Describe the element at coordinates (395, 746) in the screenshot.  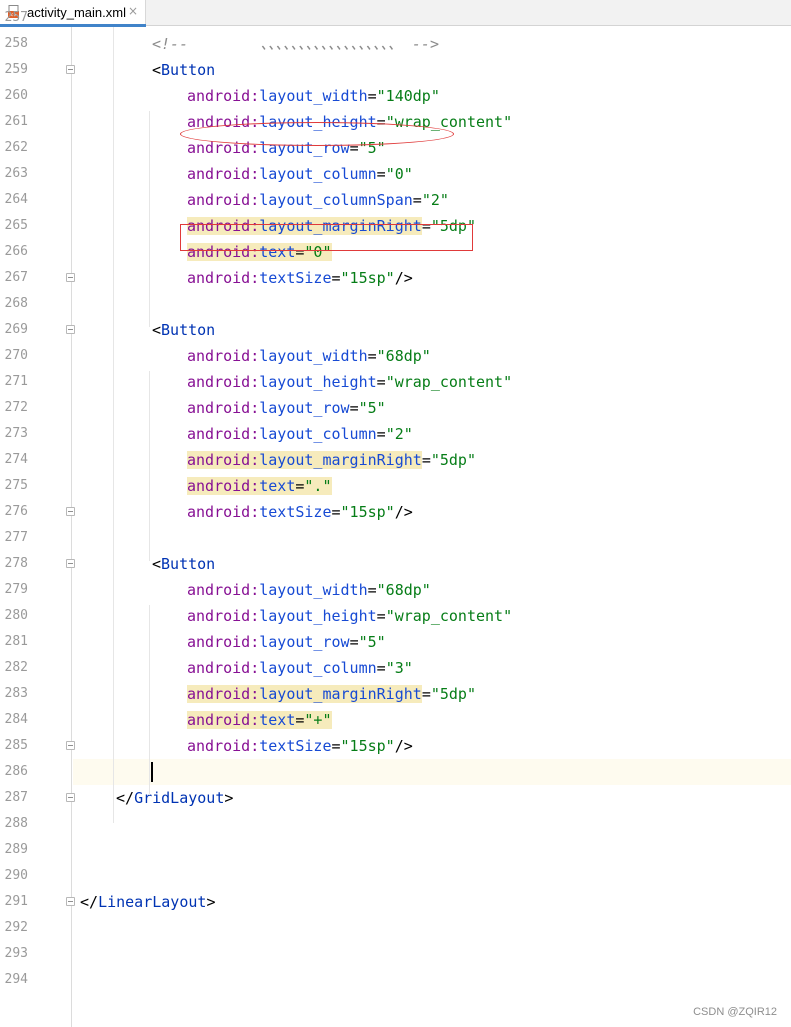
I see `code-line: 285 android:textSize="15sp"/>` at that location.